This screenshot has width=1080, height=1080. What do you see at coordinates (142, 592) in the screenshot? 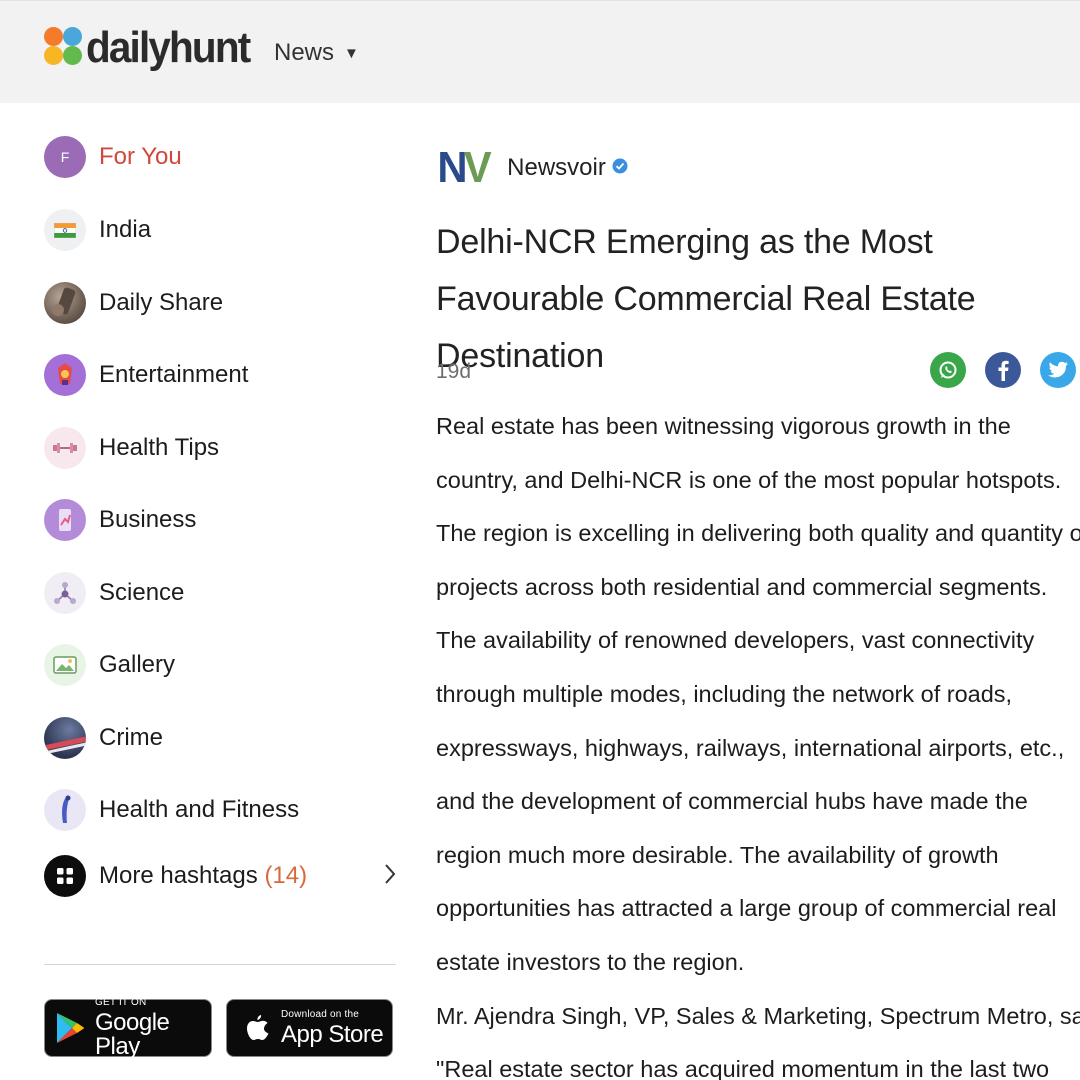
I see `sidebar-item-label: Science` at bounding box center [142, 592].